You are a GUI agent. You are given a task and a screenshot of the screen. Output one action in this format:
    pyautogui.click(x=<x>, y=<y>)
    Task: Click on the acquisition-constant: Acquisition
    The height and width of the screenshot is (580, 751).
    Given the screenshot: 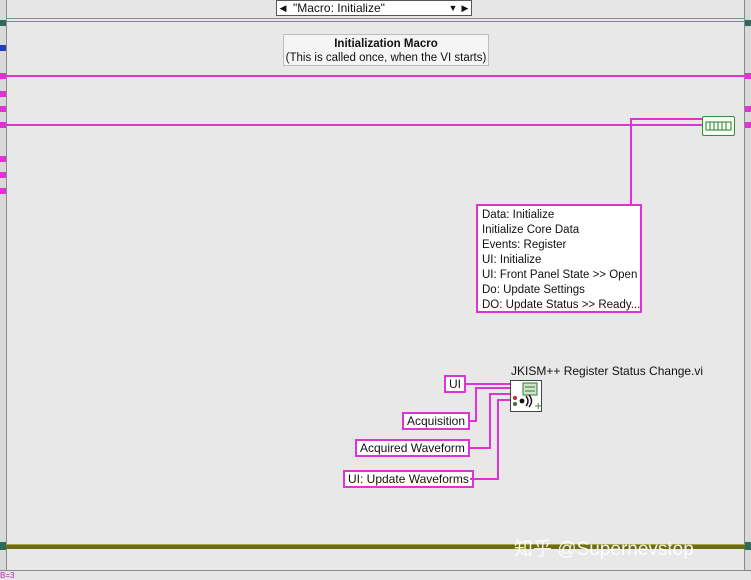 What is the action you would take?
    pyautogui.click(x=436, y=421)
    